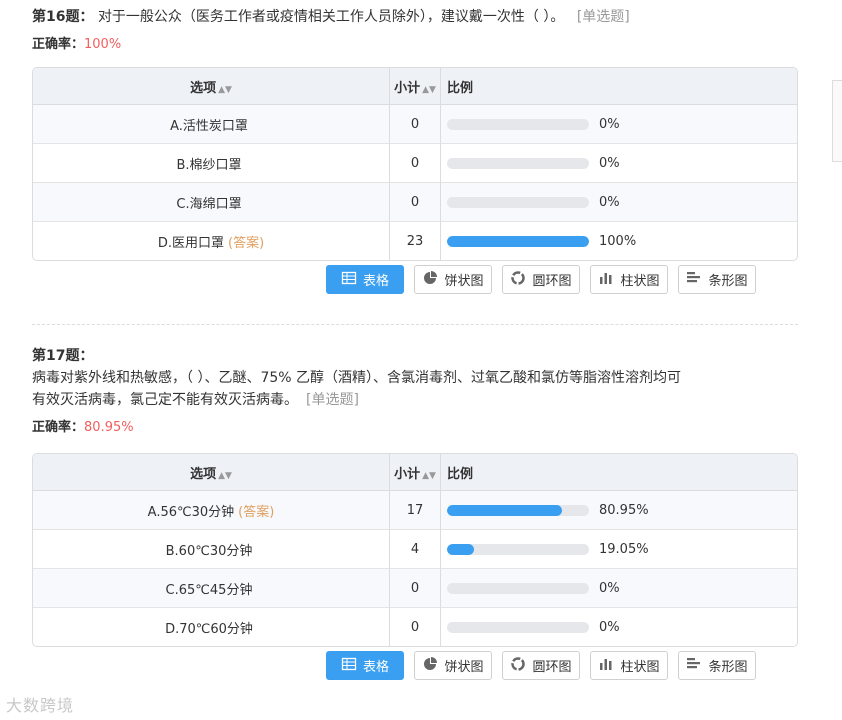  I want to click on table-row: D.医用口罩 (答案) 23 100%, so click(415, 240).